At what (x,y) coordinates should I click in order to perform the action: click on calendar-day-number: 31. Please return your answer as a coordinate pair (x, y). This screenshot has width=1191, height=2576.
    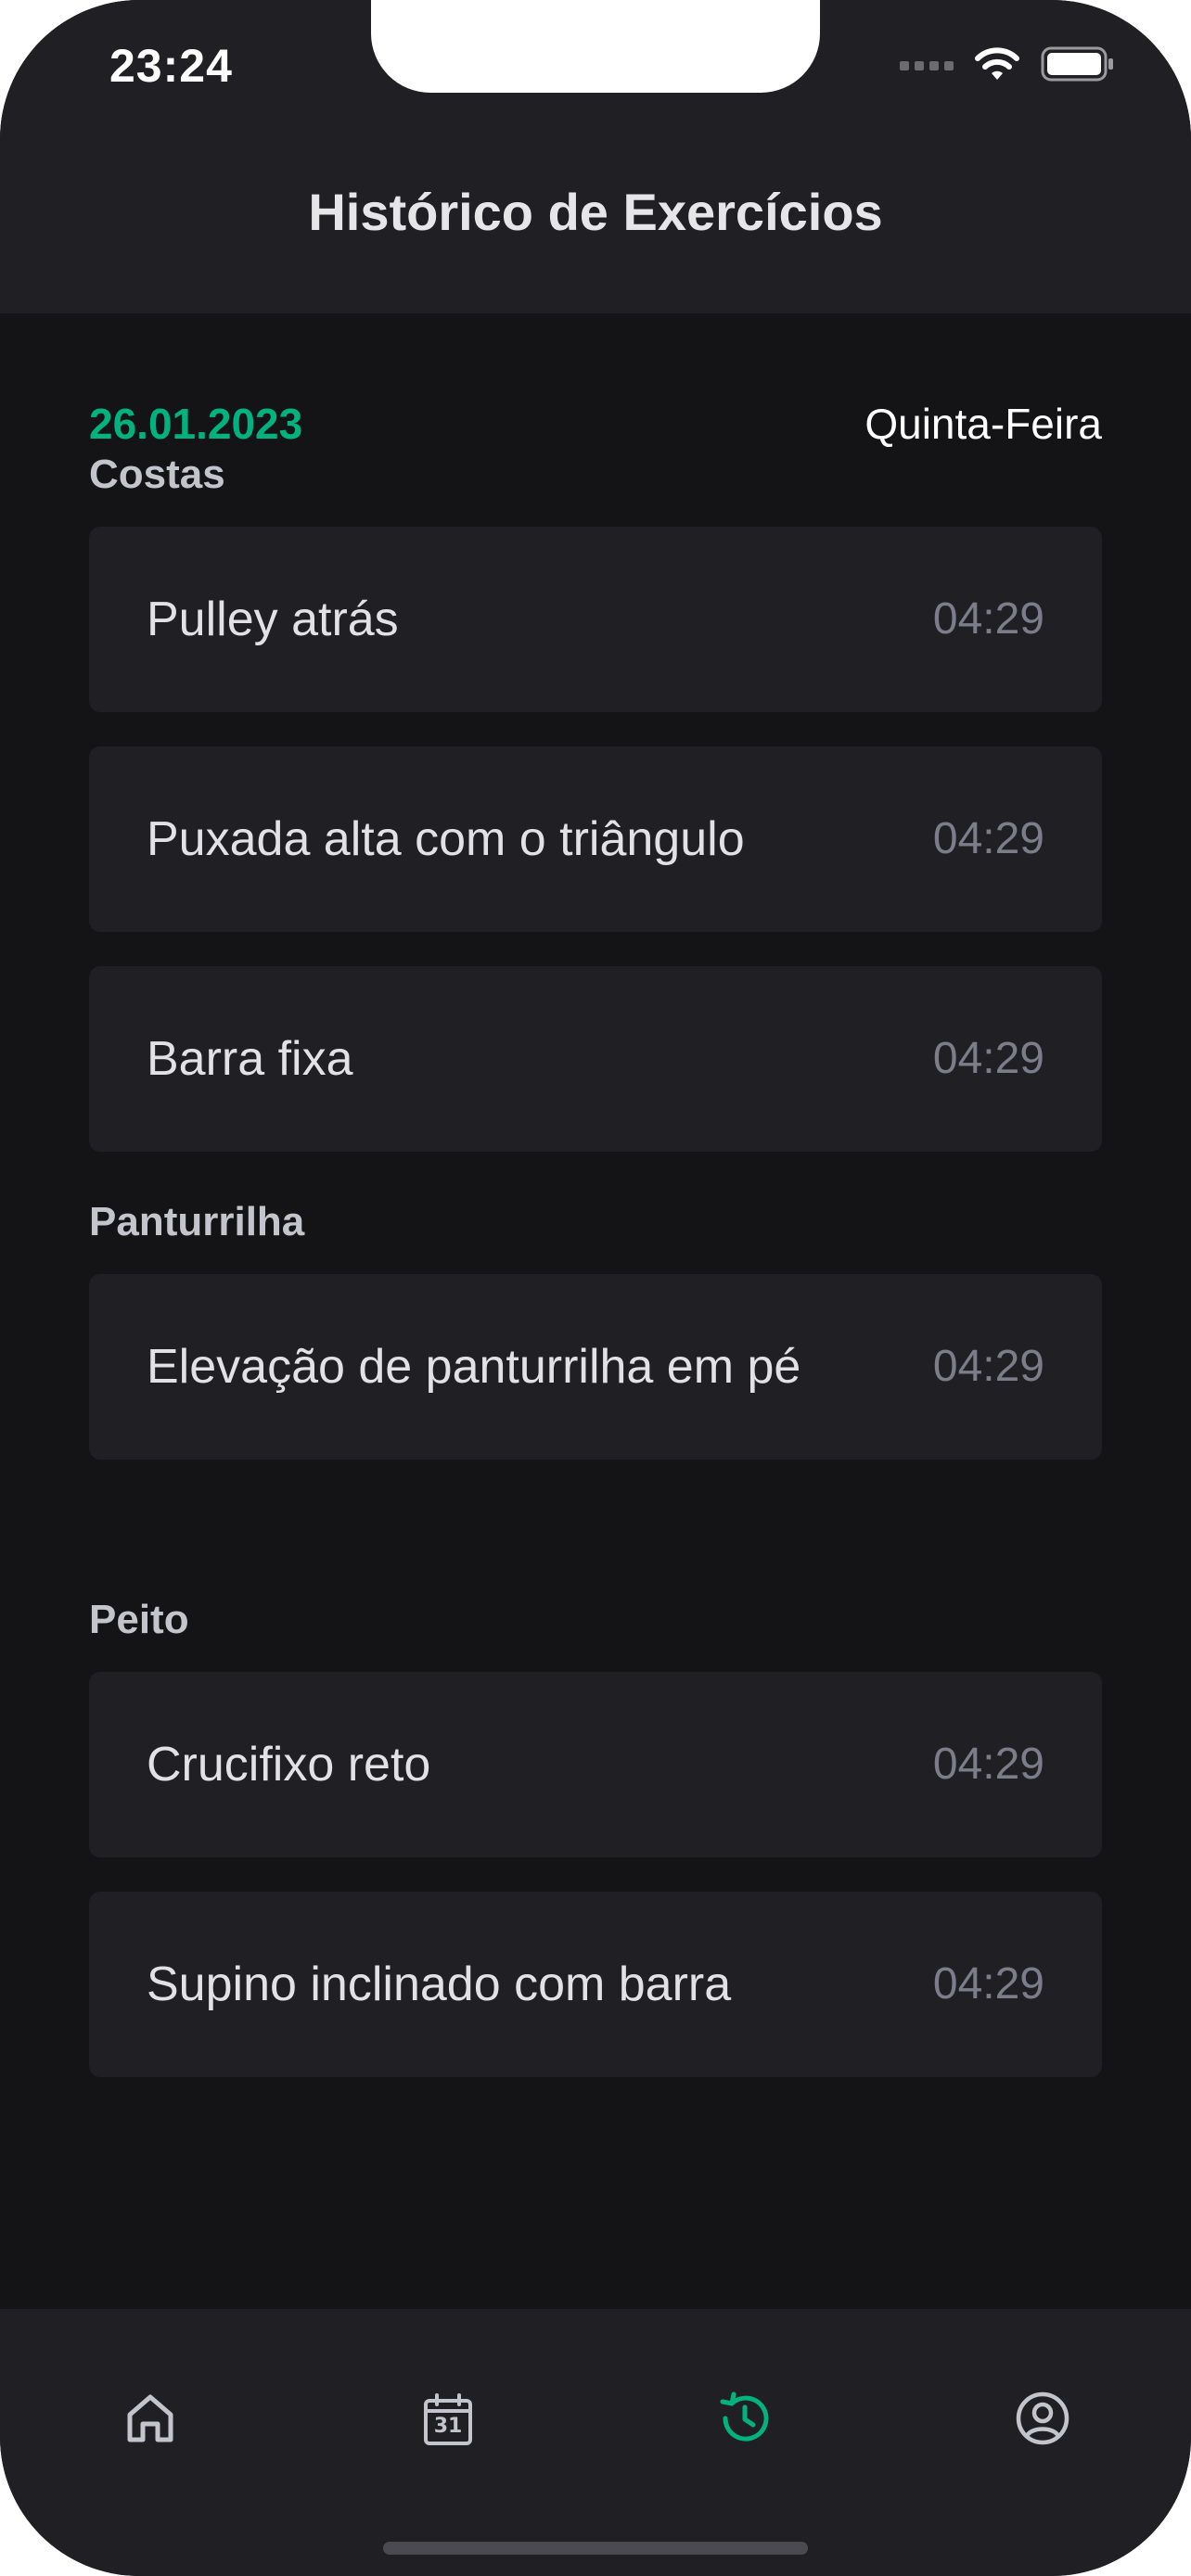
    Looking at the image, I should click on (448, 2426).